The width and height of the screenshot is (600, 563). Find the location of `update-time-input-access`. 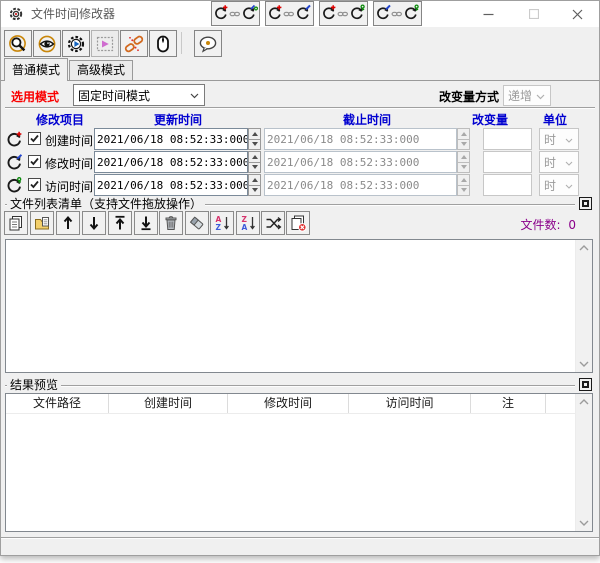

update-time-input-access is located at coordinates (171, 185).